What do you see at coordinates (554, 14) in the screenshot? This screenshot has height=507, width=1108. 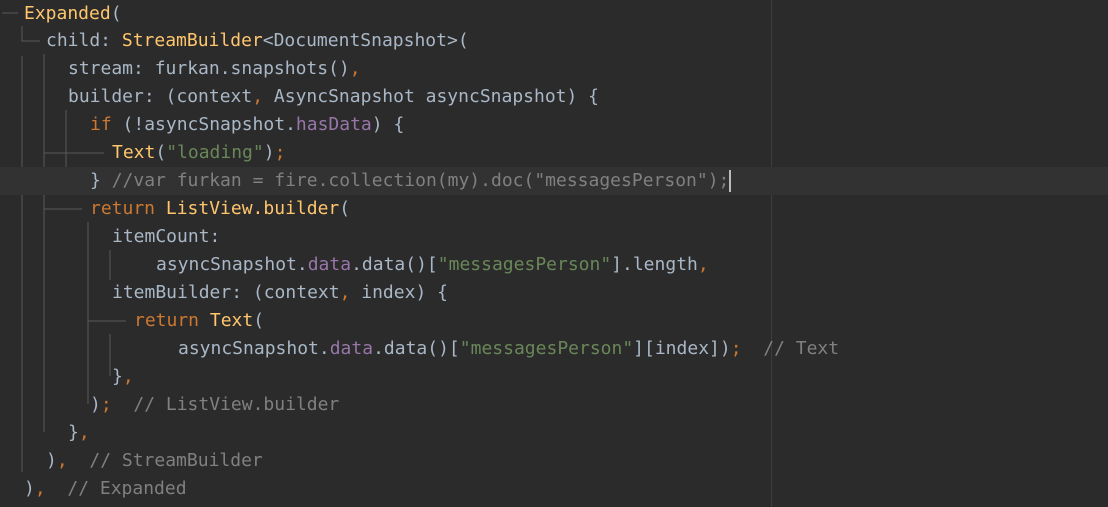 I see `code-line: Expanded(` at bounding box center [554, 14].